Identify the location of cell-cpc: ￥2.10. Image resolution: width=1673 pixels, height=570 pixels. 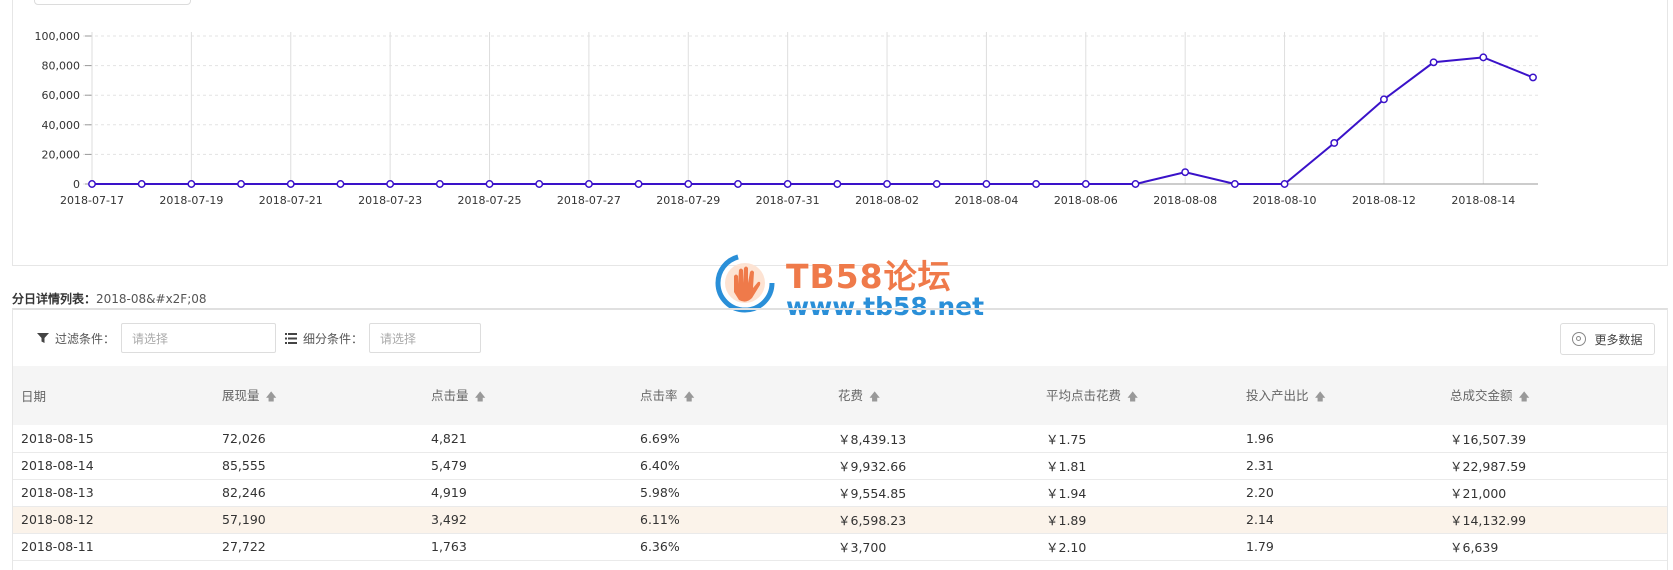
(1066, 547).